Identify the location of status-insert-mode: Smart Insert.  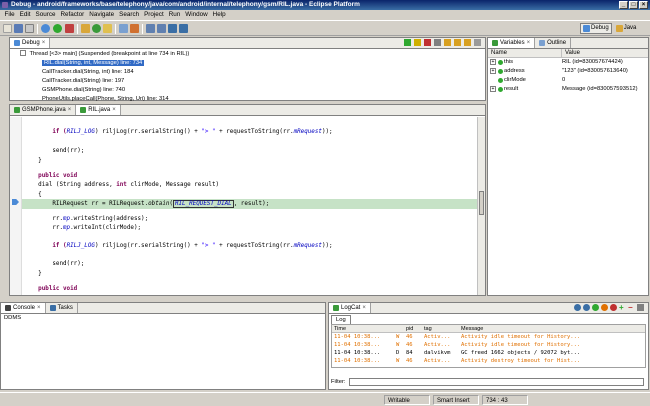
(456, 400).